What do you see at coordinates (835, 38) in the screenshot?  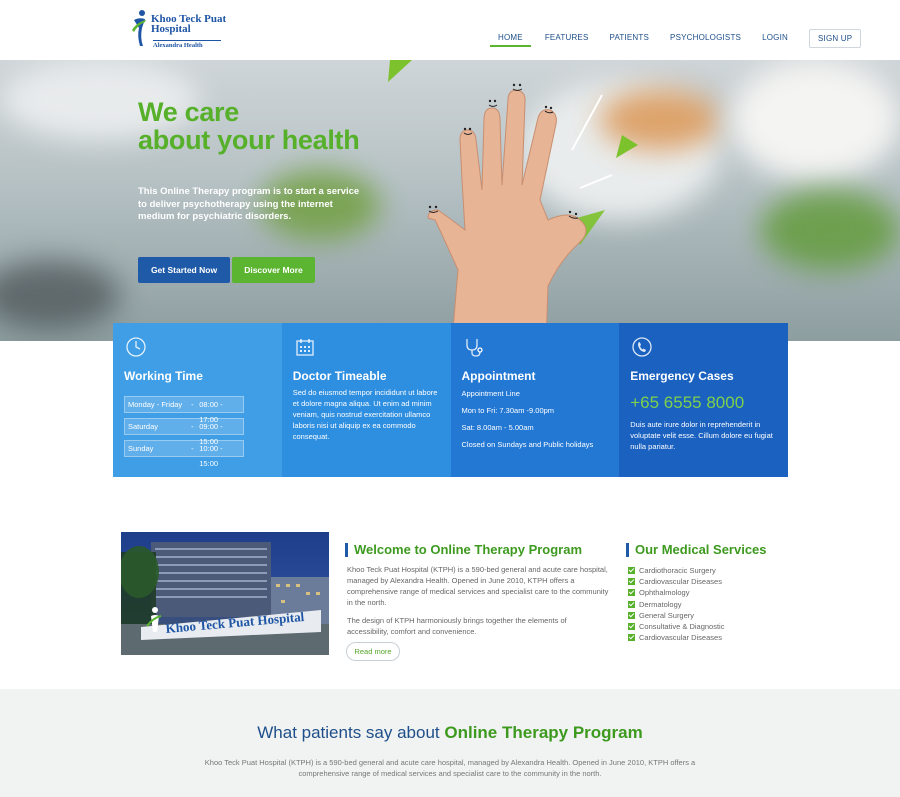 I see `nav-sign-up-button: SIGN UP` at bounding box center [835, 38].